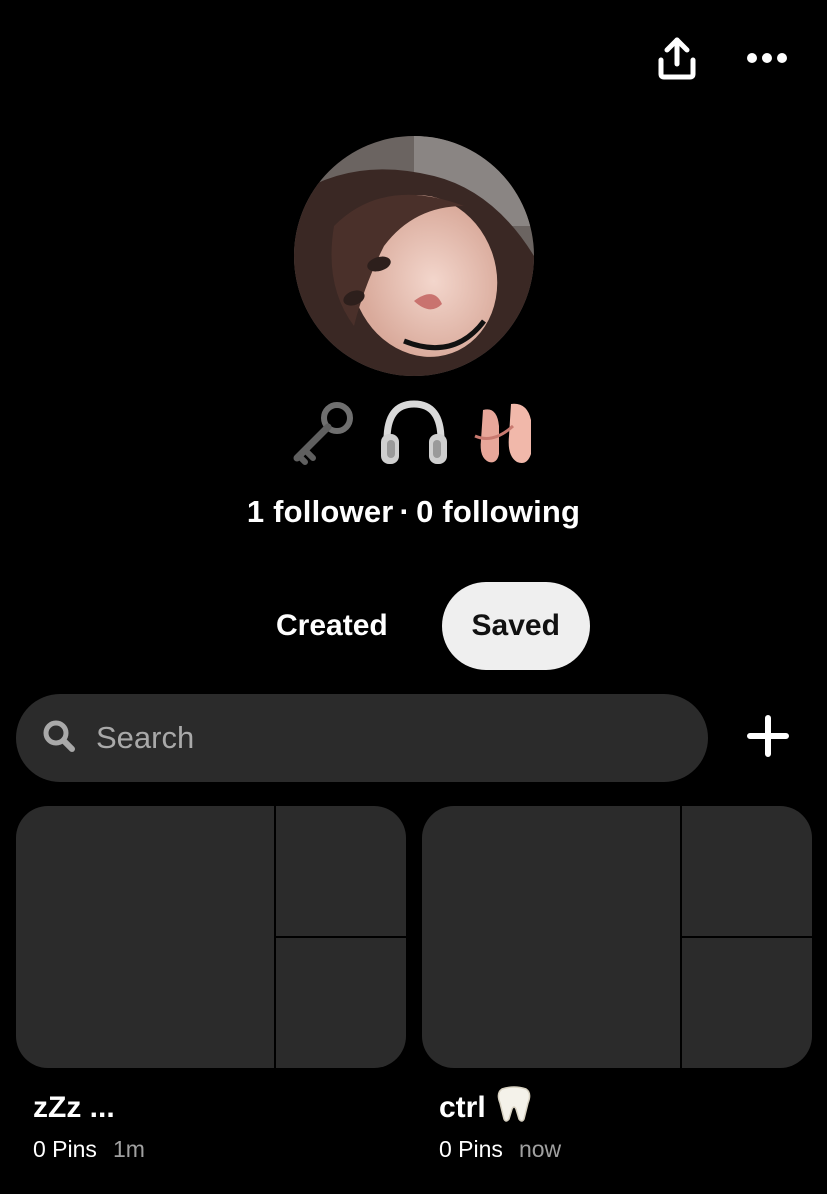  I want to click on more-dots-icon, so click(767, 60).